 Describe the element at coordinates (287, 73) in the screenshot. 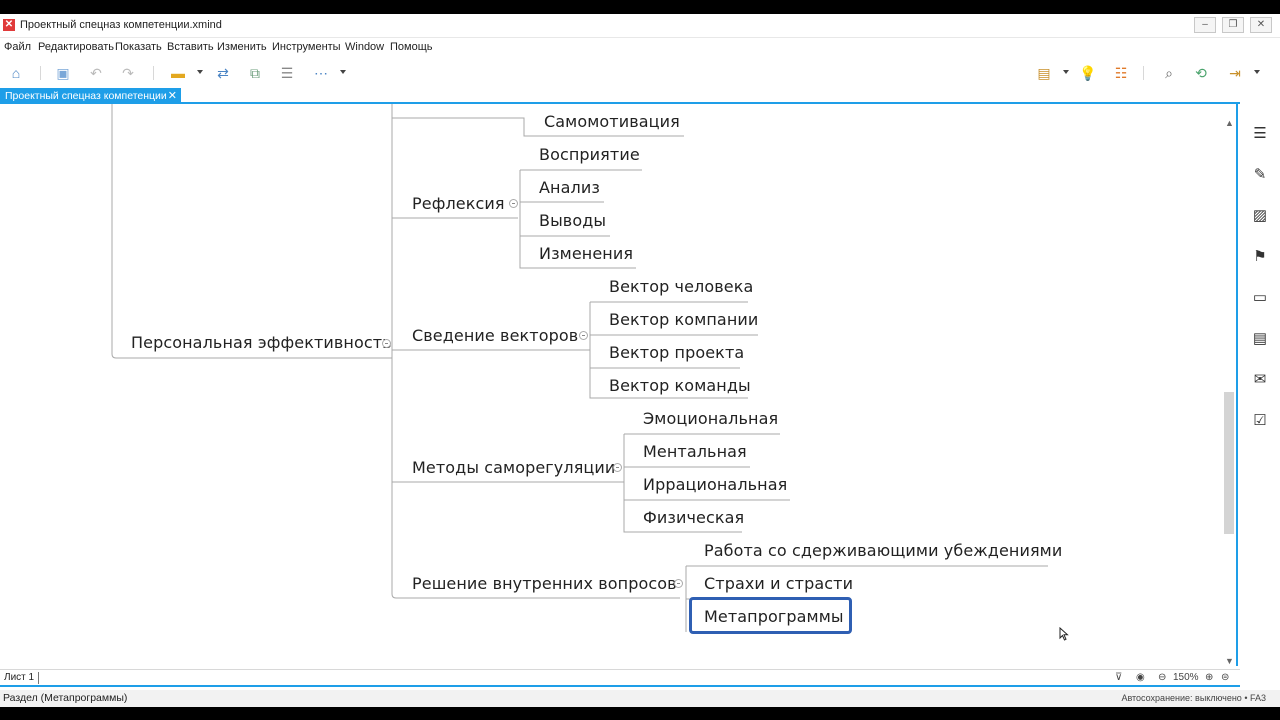

I see `summary-icon: ☰` at that location.